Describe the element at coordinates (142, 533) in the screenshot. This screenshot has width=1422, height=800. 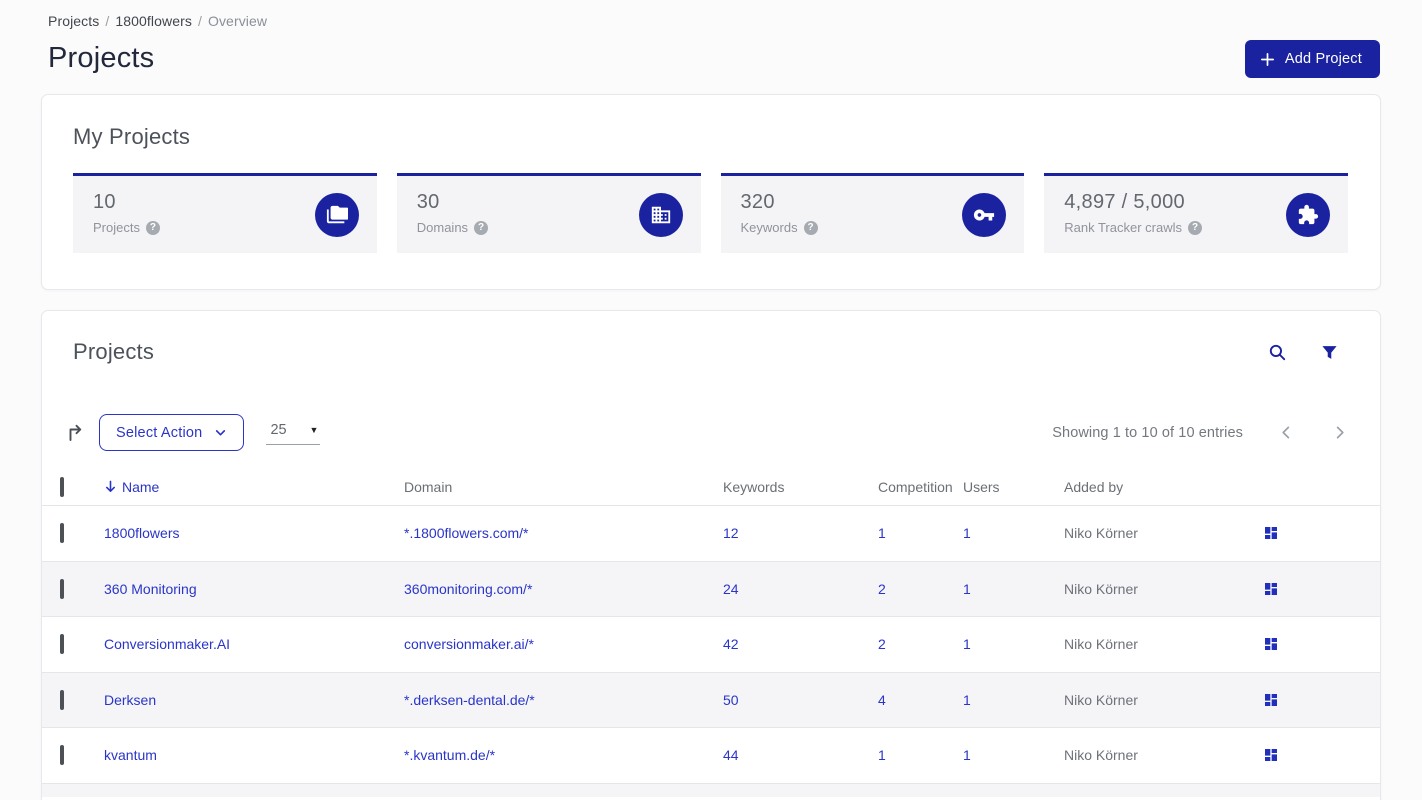
I see `project-name-link: 1800flowers` at that location.